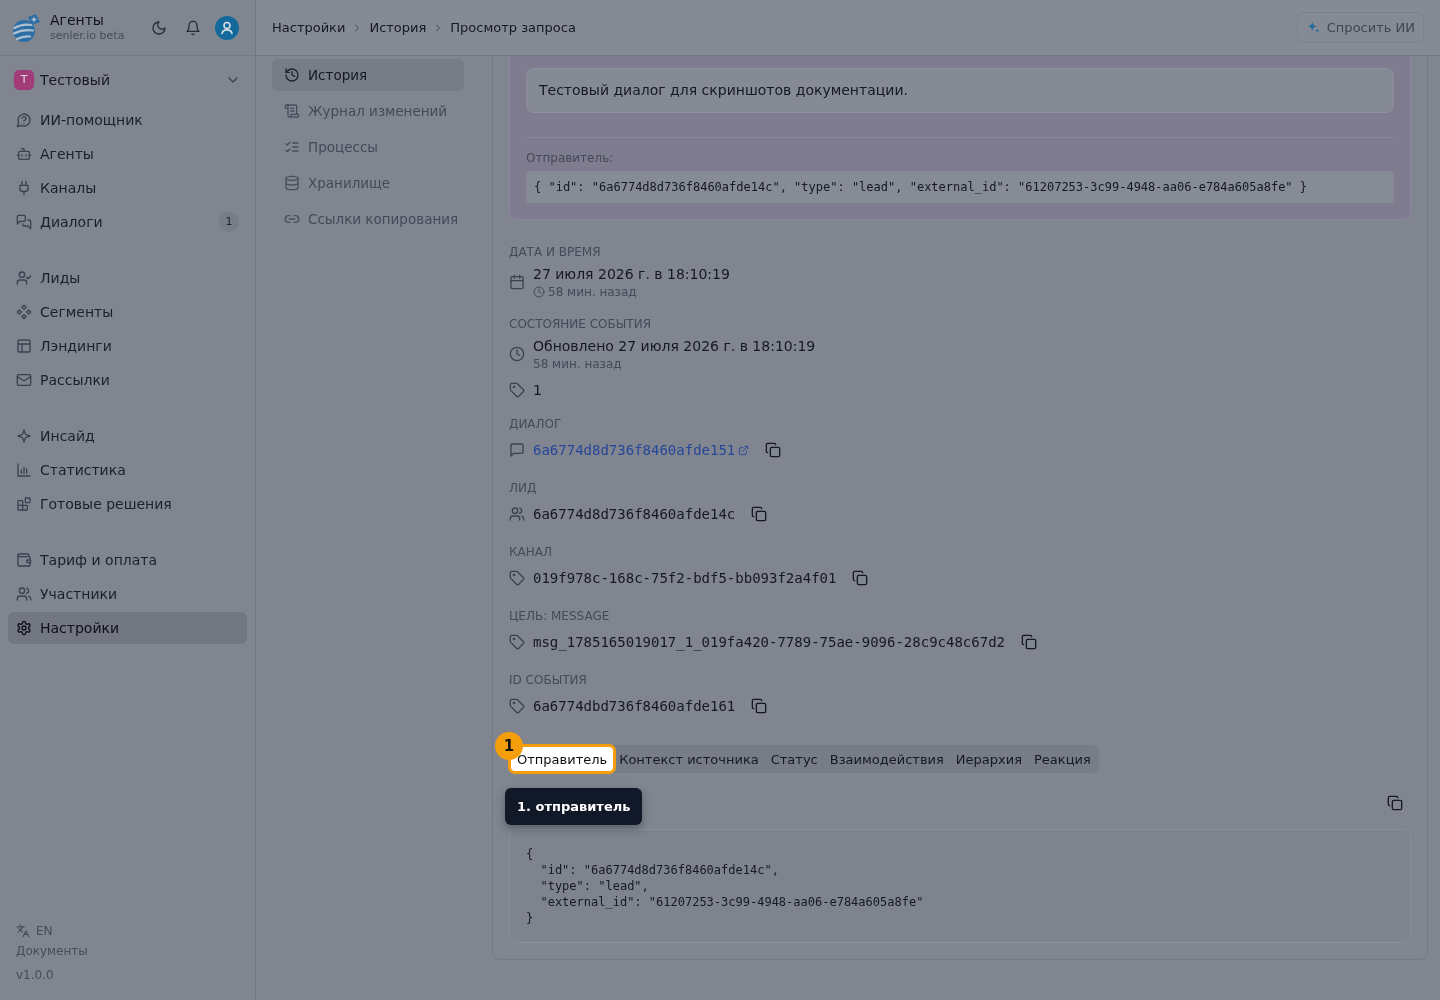 This screenshot has width=1440, height=1000. Describe the element at coordinates (292, 147) in the screenshot. I see `checklist-icon` at that location.